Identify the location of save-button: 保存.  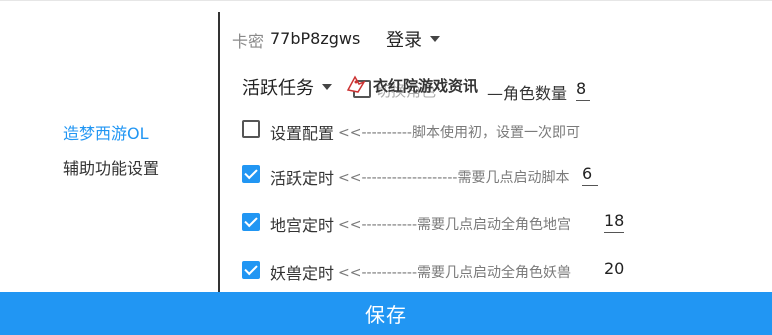
(386, 313).